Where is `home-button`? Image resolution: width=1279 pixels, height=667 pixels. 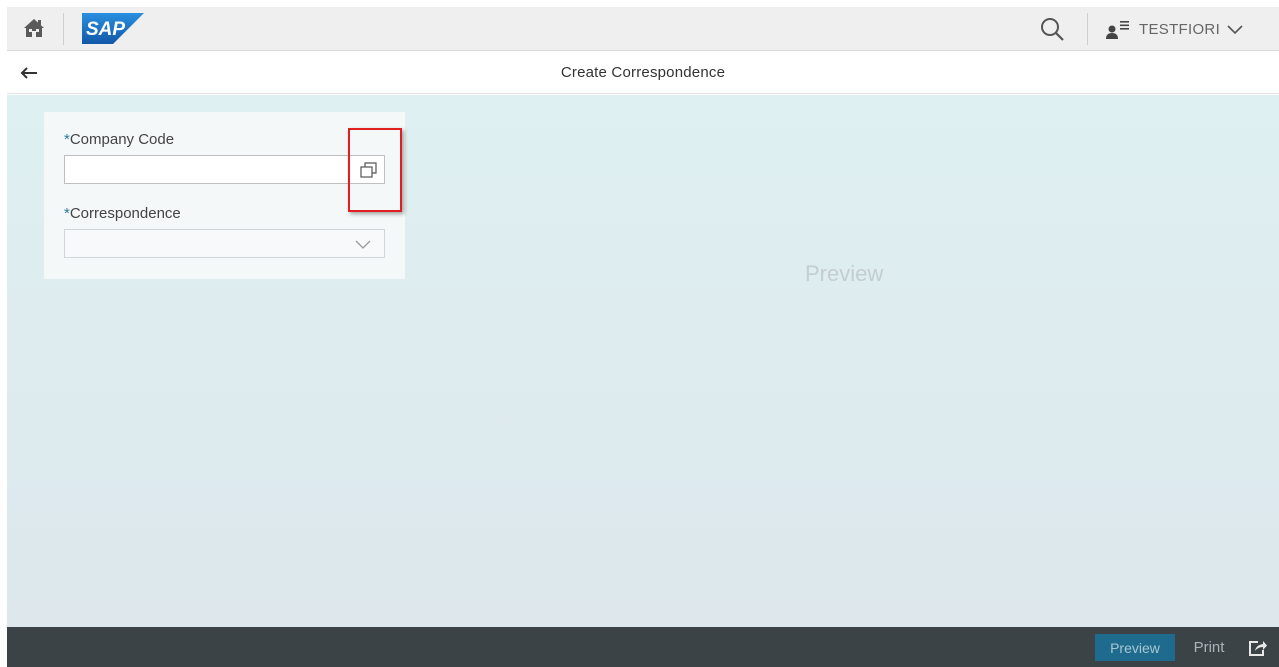 home-button is located at coordinates (34, 28).